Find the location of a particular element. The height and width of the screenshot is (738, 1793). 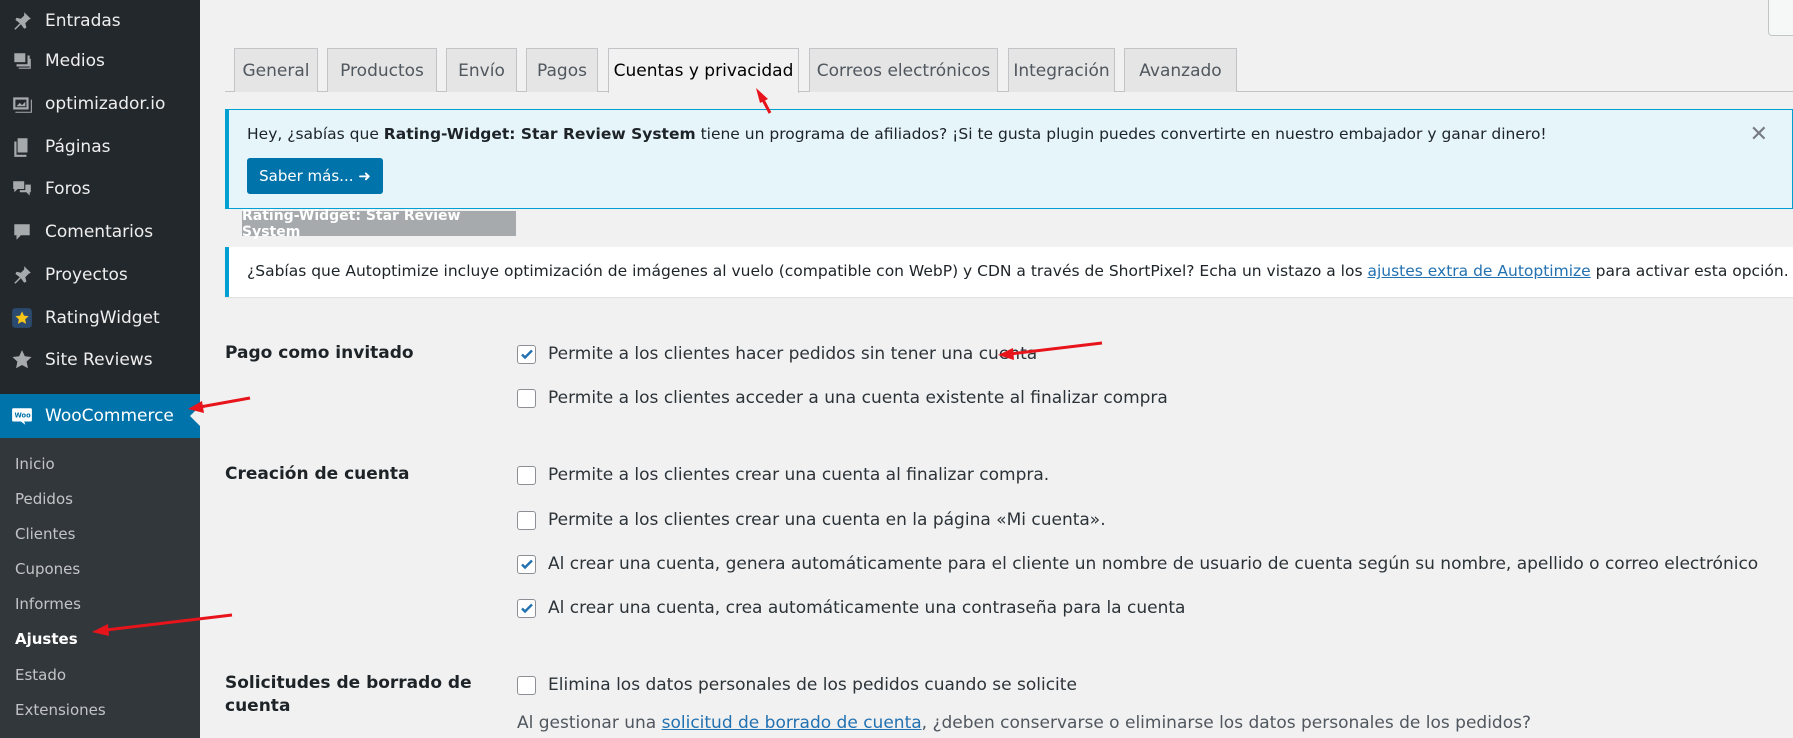

menu-item-comentarios: Comentarios is located at coordinates (100, 232).